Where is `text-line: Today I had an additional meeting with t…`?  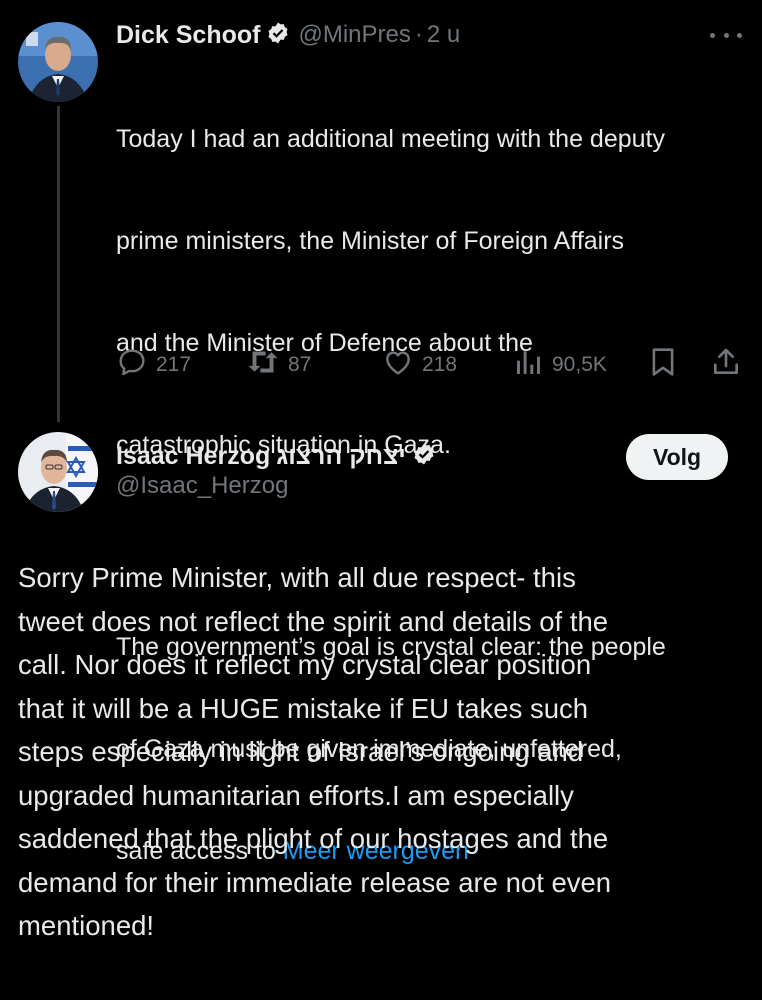
text-line: Today I had an additional meeting with t… is located at coordinates (390, 139).